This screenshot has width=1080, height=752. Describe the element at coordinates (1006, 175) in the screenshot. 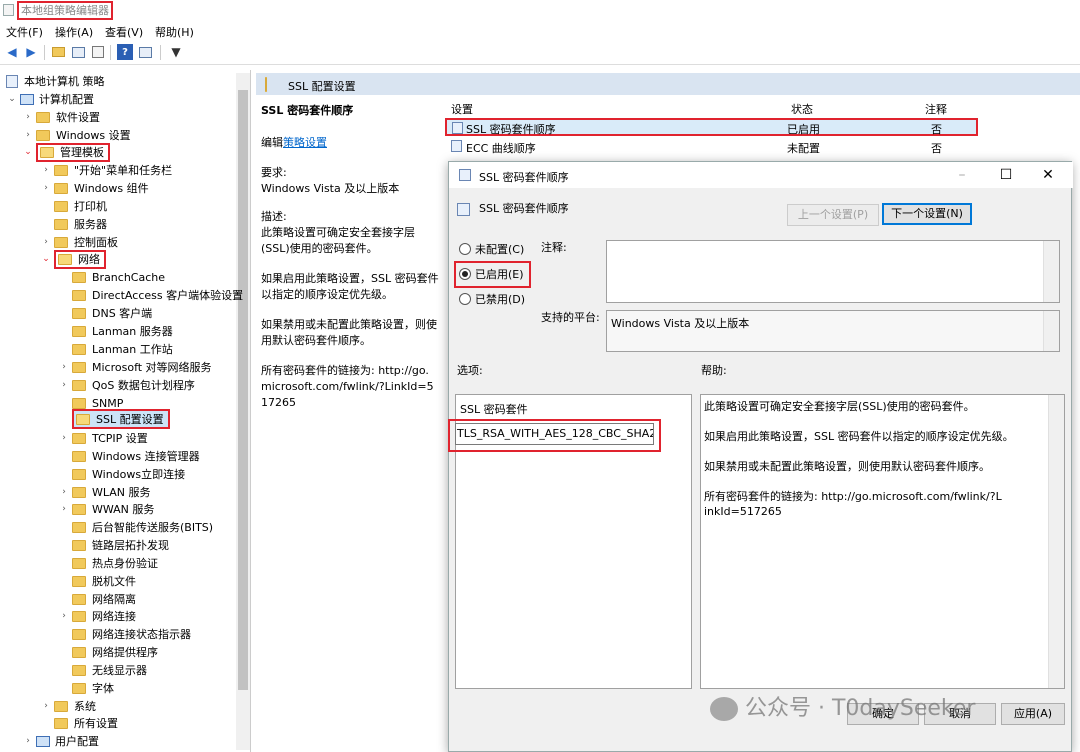

I see `maximize-button: ☐` at that location.